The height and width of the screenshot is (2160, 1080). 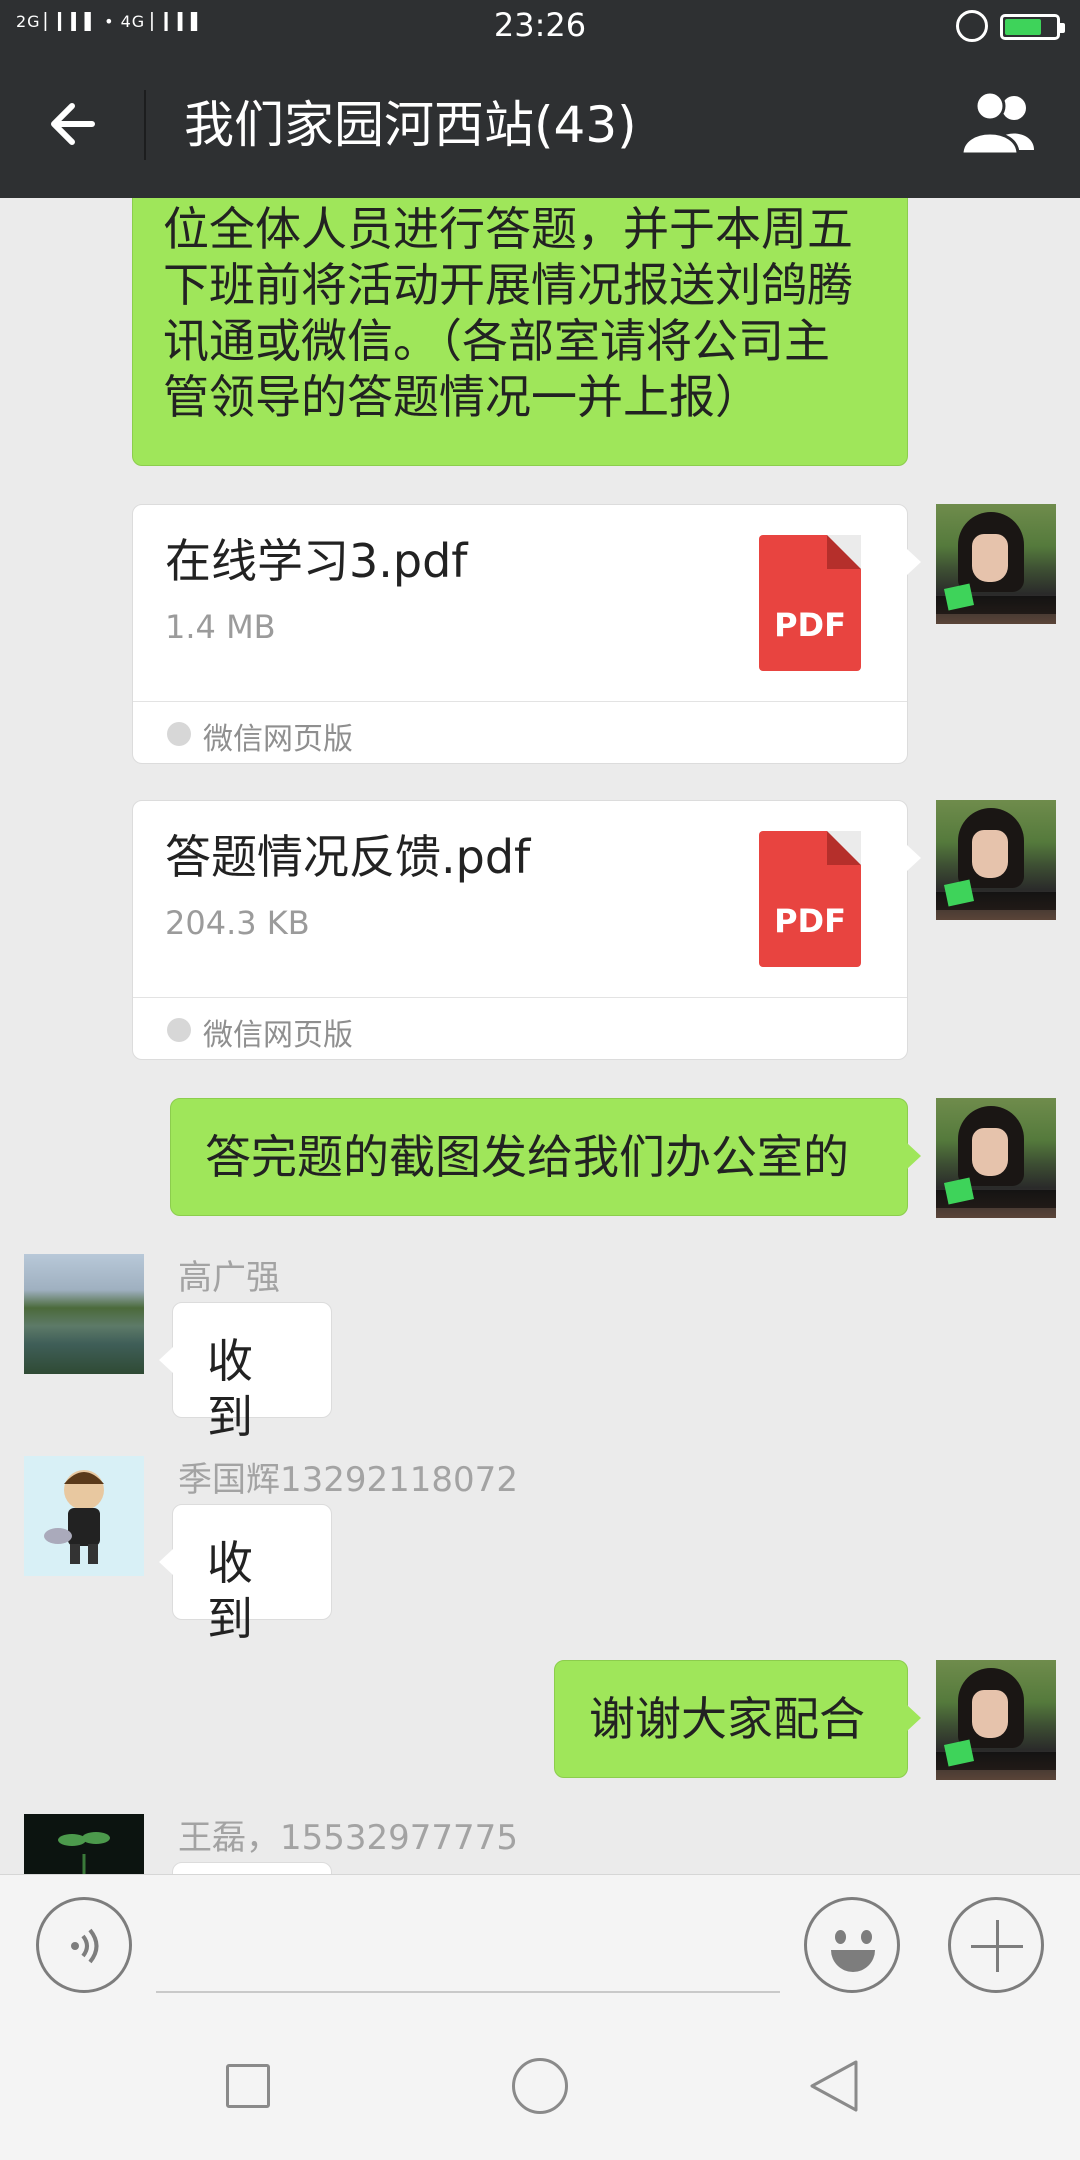 What do you see at coordinates (237, 923) in the screenshot?
I see `file-size: 204.3 KB` at bounding box center [237, 923].